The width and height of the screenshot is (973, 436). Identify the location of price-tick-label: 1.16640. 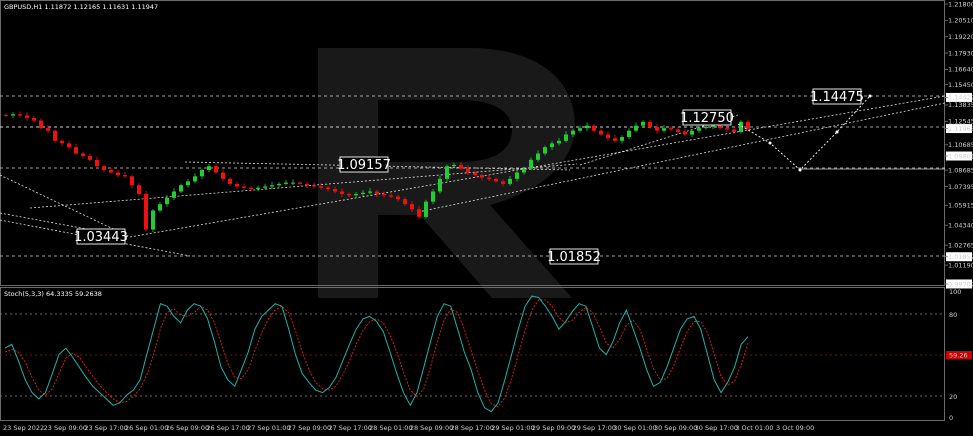
(960, 70).